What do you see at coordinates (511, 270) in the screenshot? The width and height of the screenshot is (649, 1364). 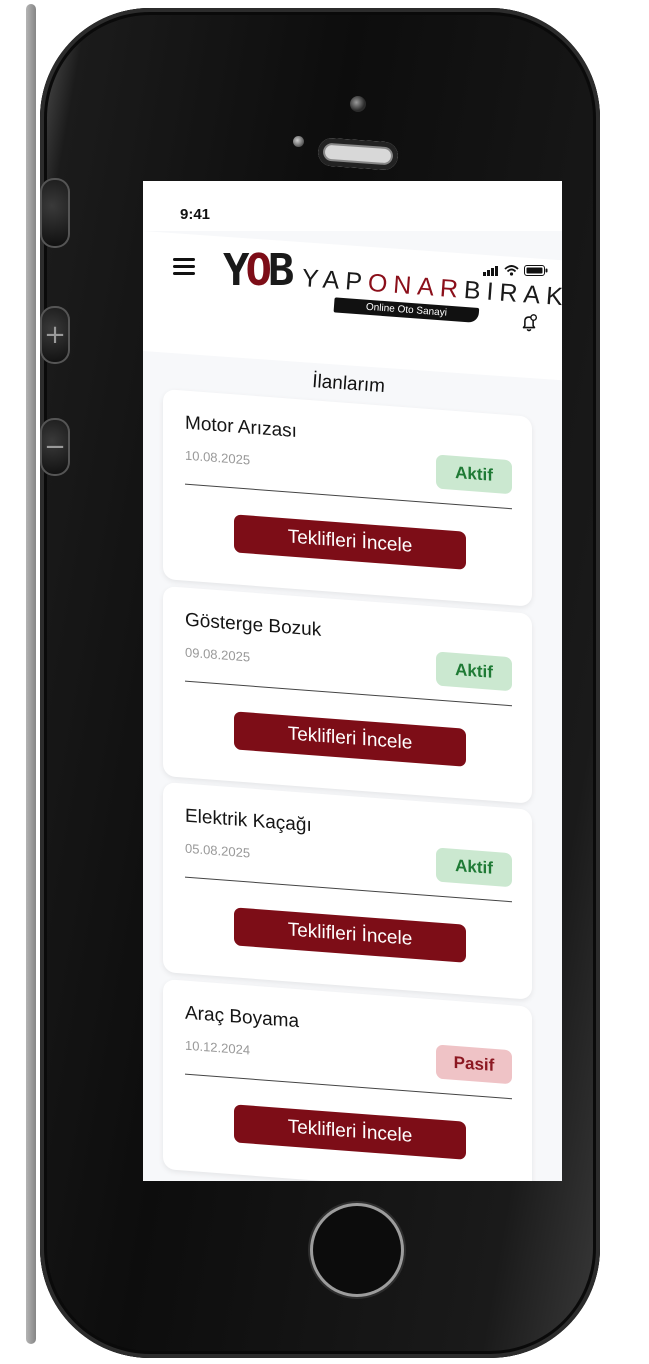 I see `wifi-icon` at bounding box center [511, 270].